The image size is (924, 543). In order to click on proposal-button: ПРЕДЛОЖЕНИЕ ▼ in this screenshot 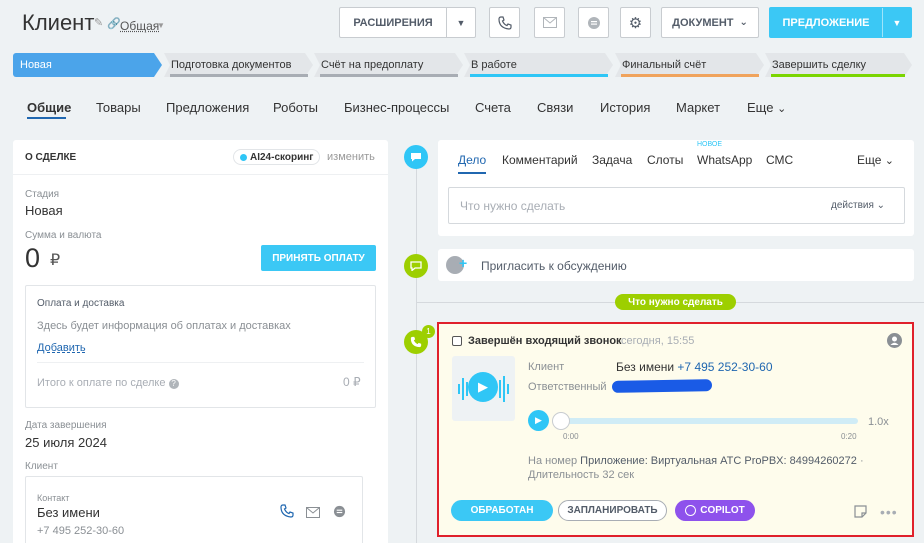, I will do `click(840, 22)`.